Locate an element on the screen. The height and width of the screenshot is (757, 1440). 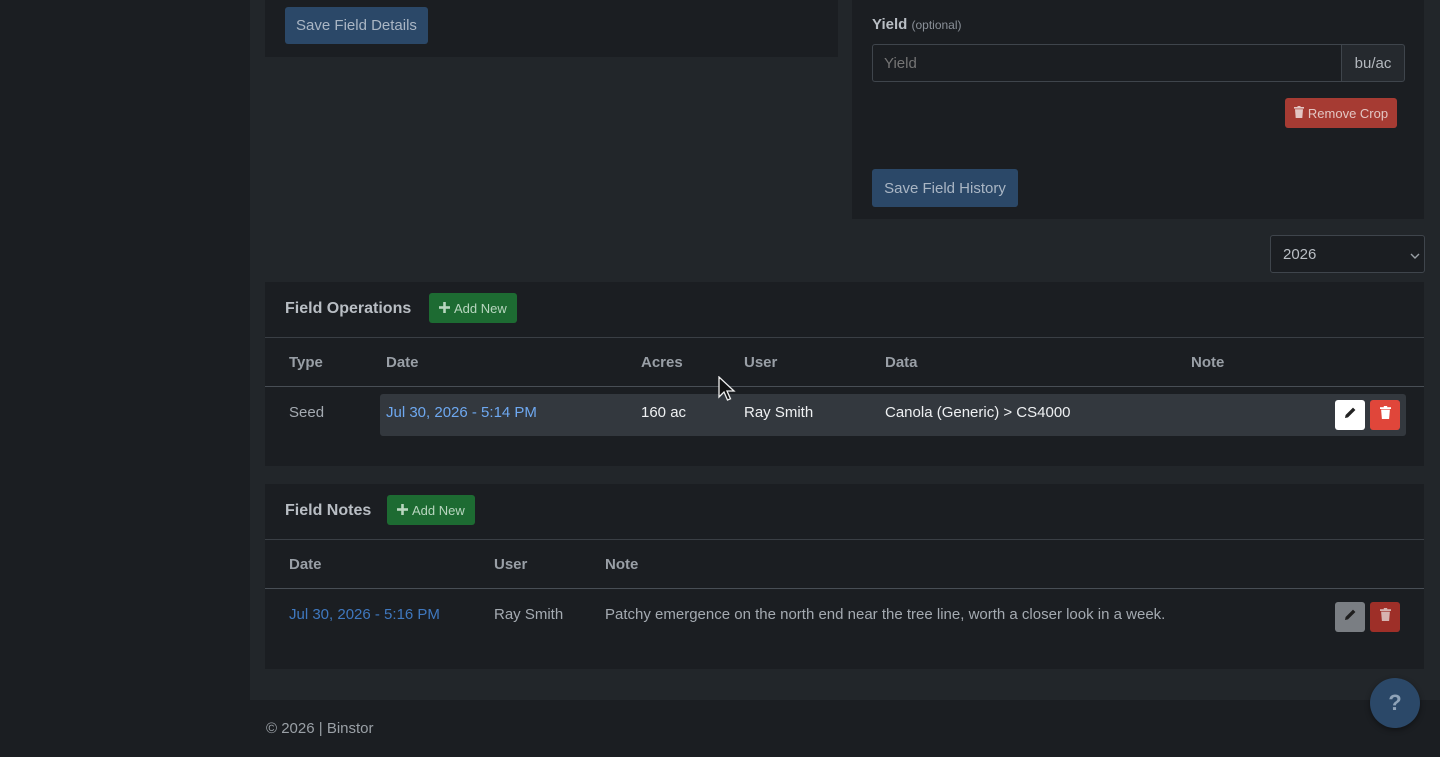
field-operations-title: Field Operations is located at coordinates (348, 308).